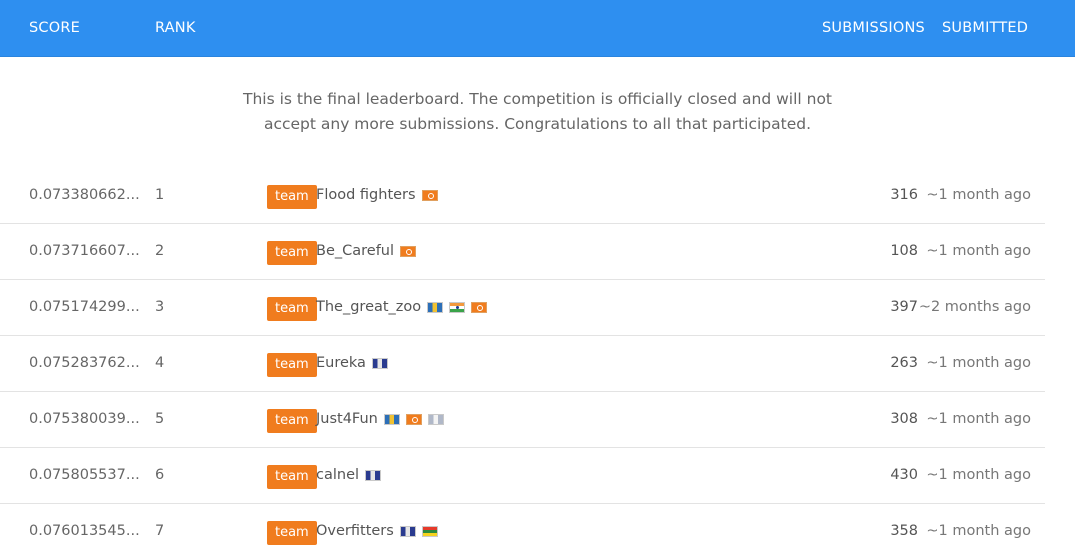  I want to click on rank-cell: 6, so click(160, 475).